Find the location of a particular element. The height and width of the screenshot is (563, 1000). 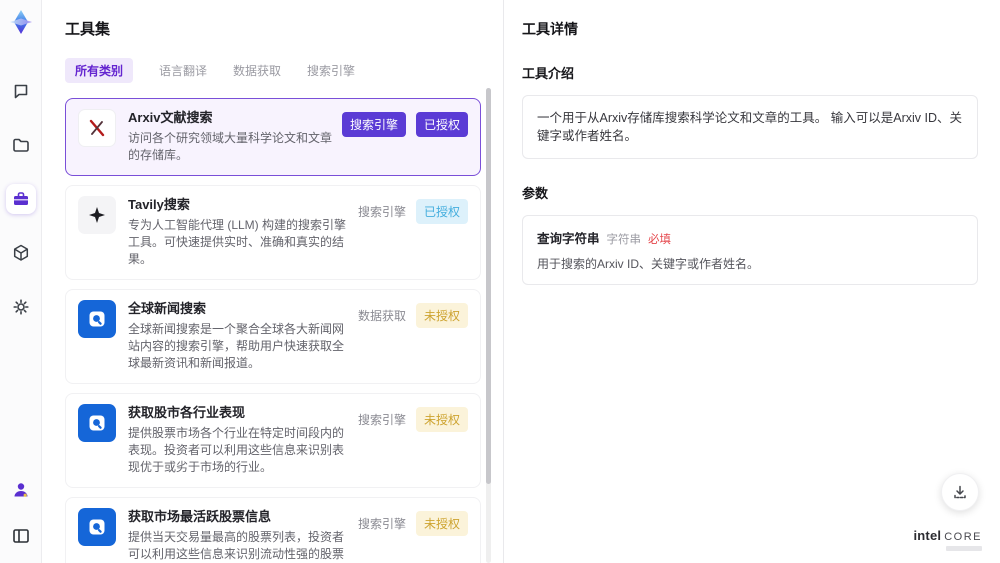

sidebar-nav is located at coordinates (20, 199).